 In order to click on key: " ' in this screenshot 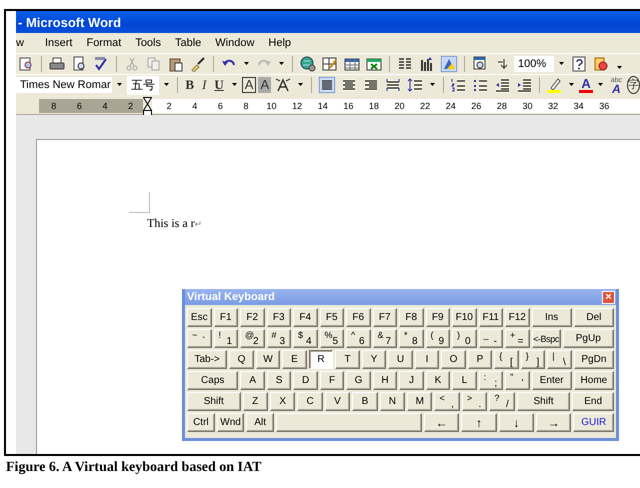, I will do `click(517, 380)`.